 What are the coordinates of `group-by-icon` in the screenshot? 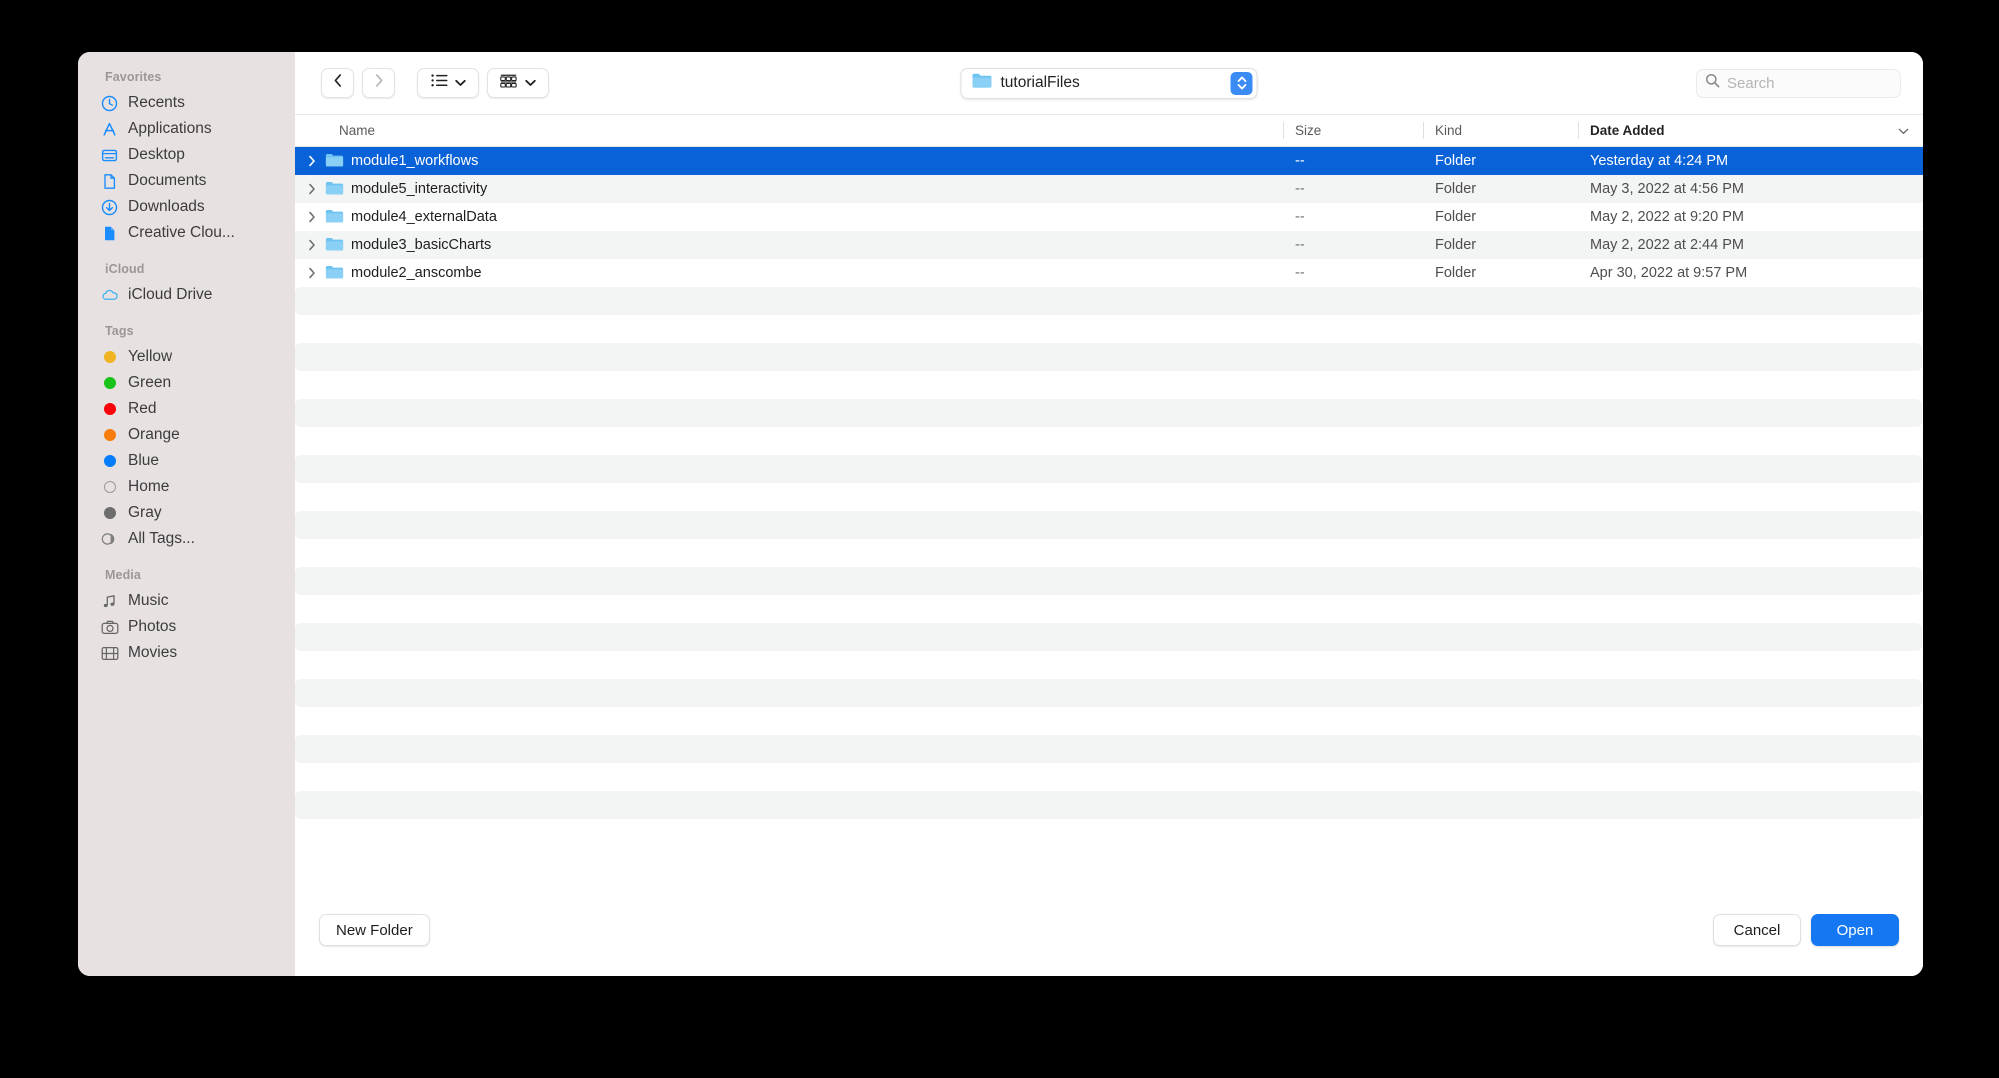 It's located at (509, 83).